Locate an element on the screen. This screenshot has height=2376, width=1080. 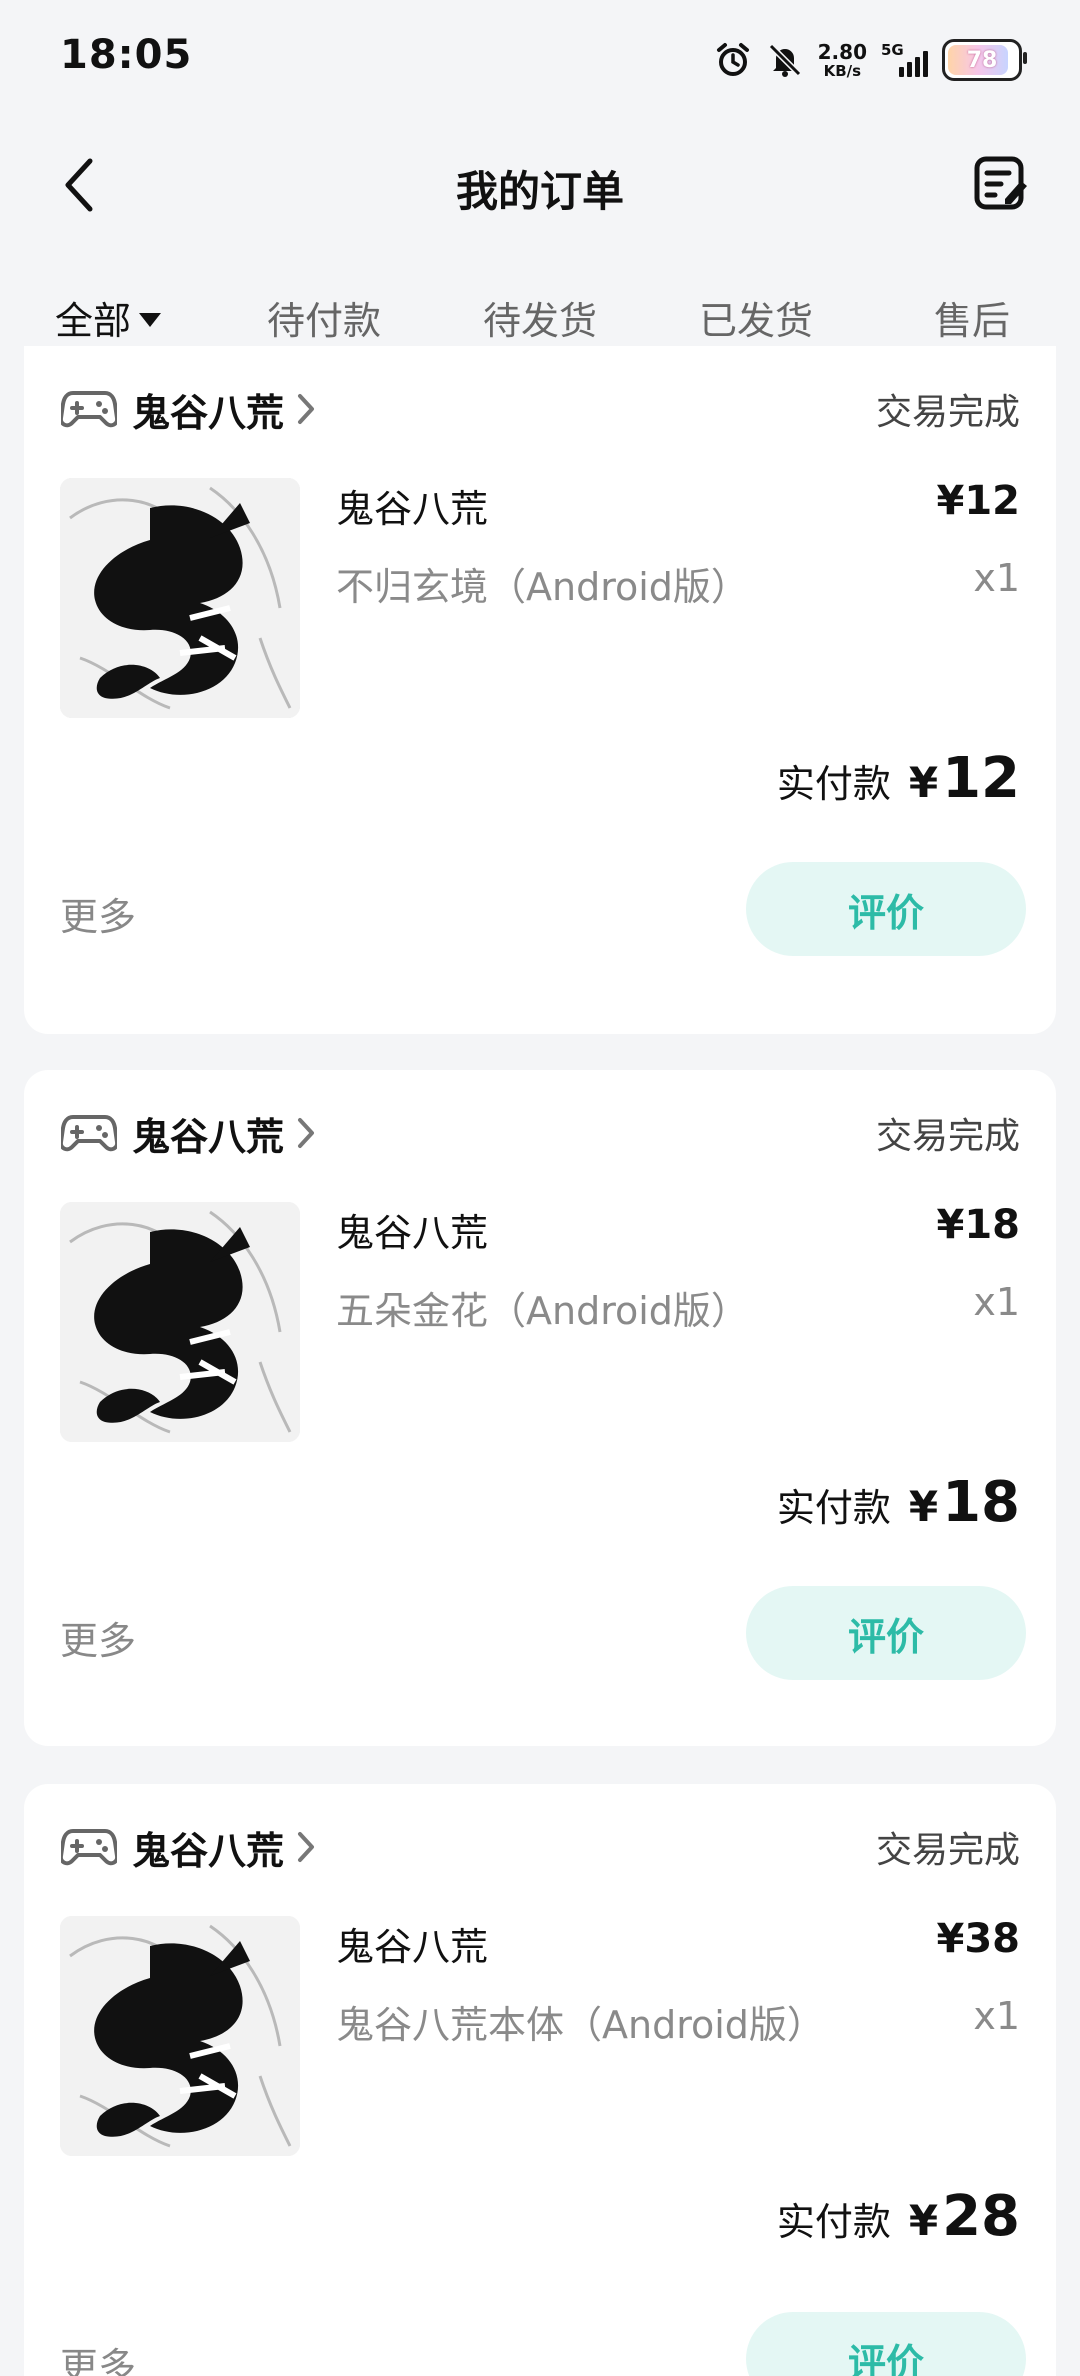
network-speed: 2.80 KB/s is located at coordinates (842, 60).